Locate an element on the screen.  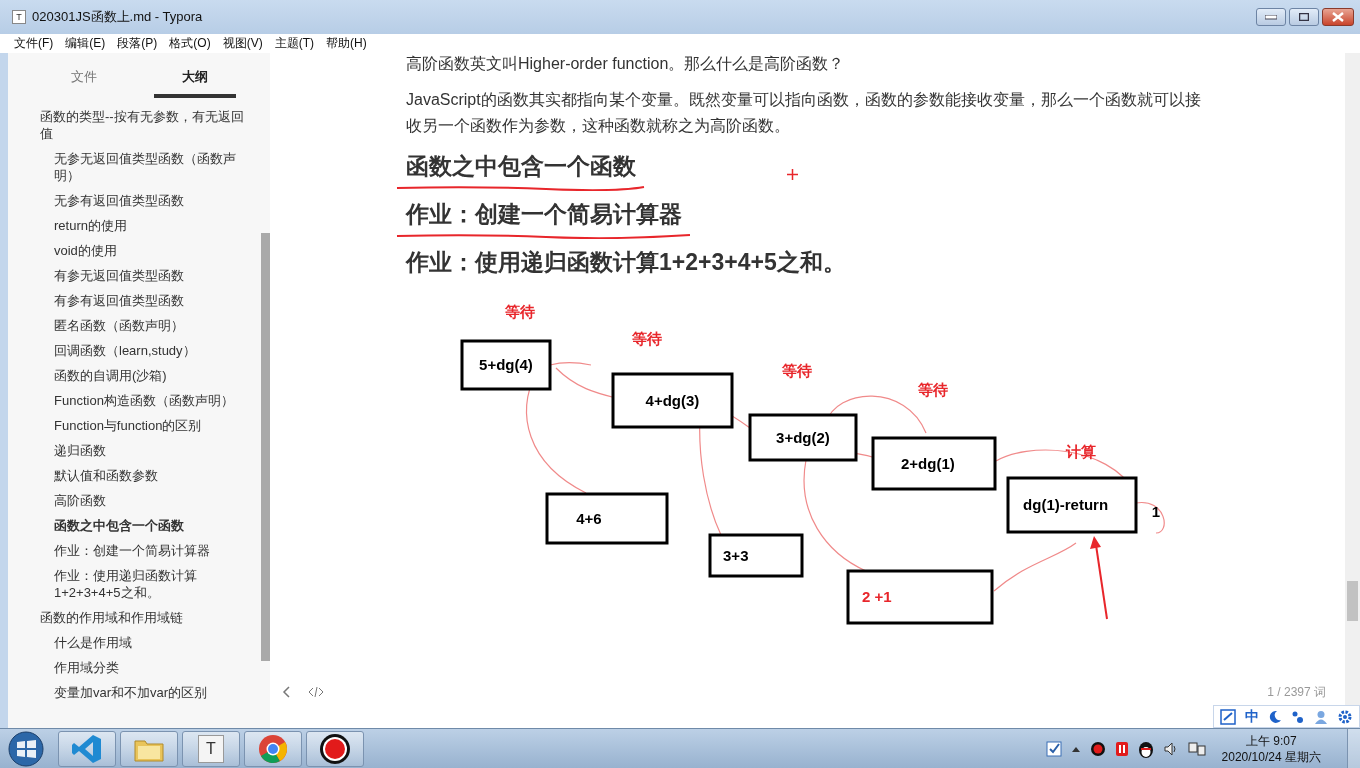
sidebar-tab: 大纲 is located at coordinates (194, 79).